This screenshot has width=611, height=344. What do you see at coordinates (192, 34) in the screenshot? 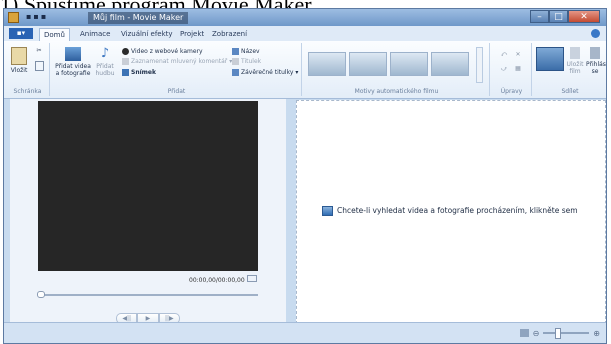
I see `tab-project: Projekt` at bounding box center [192, 34].